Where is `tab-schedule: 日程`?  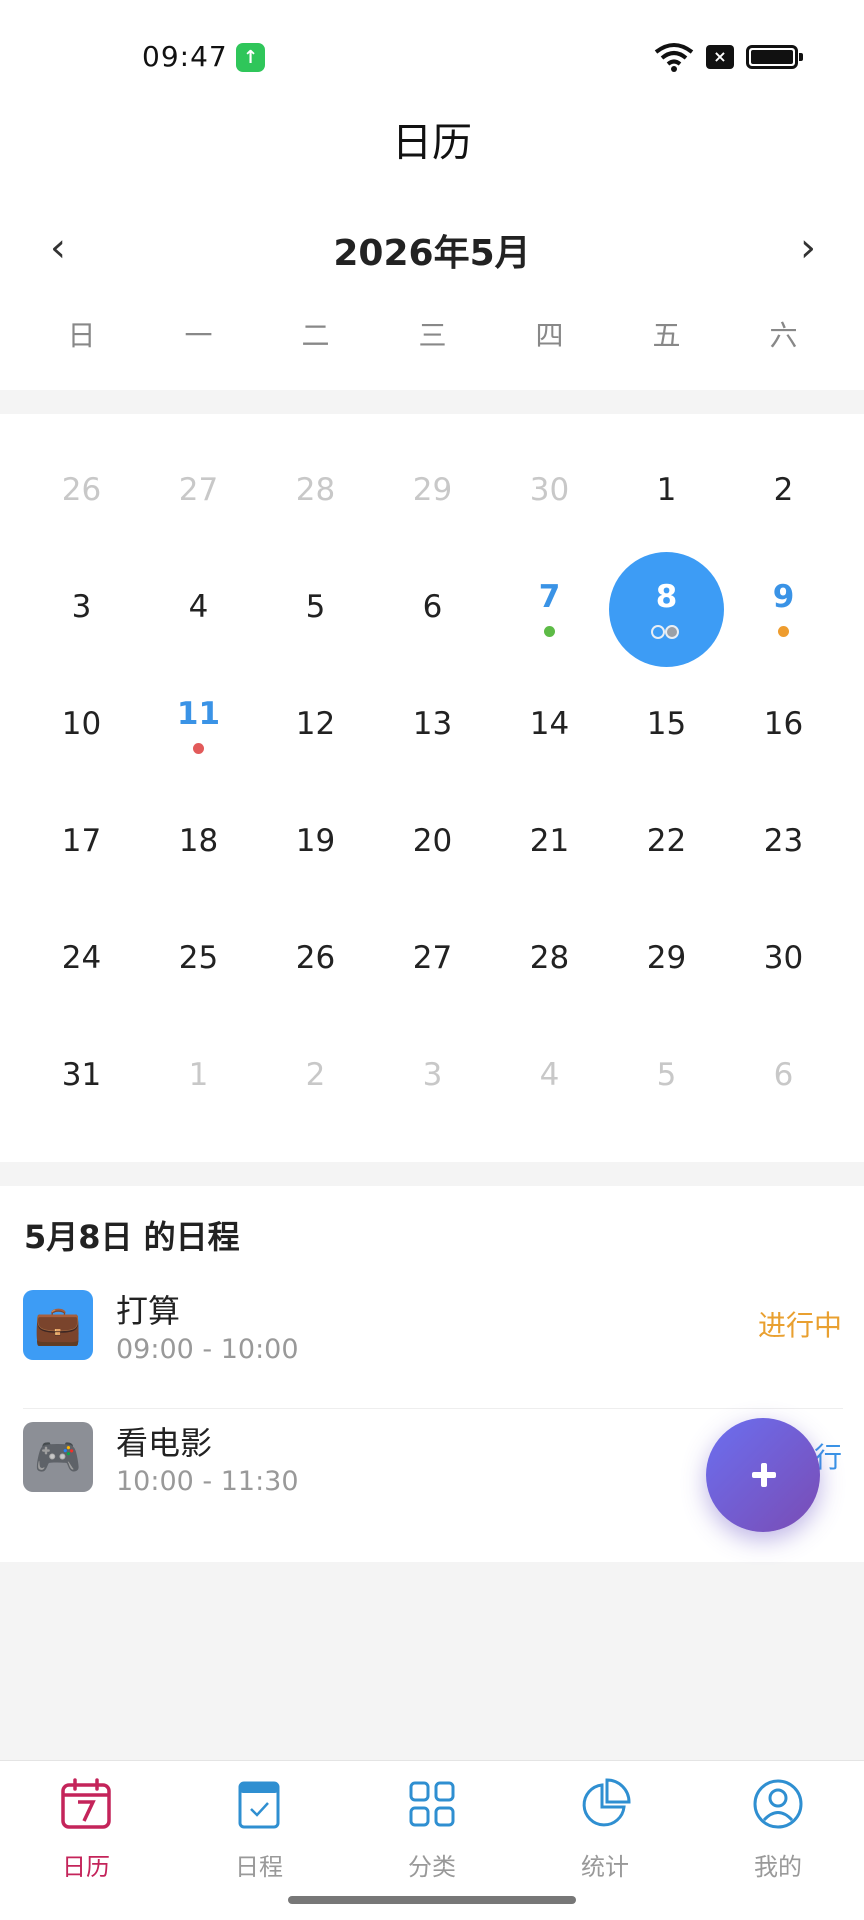
tab-schedule: 日程 is located at coordinates (259, 1832).